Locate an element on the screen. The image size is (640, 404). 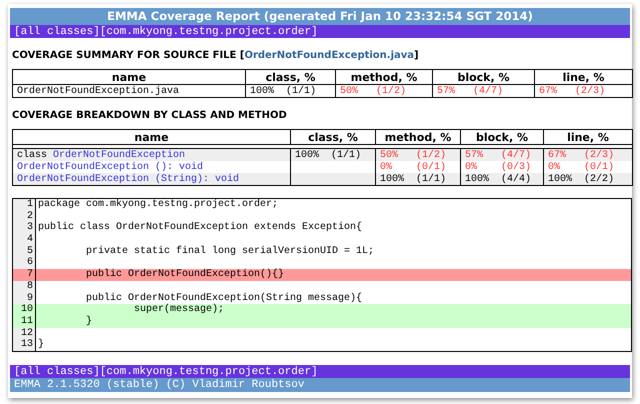
class-keyword: class is located at coordinates (32, 155).